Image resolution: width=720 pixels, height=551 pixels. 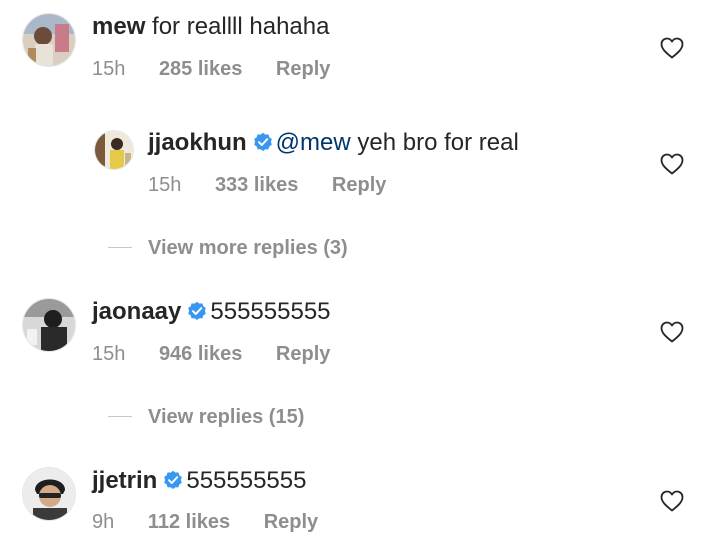 What do you see at coordinates (124, 480) in the screenshot?
I see `username: jjetrin` at bounding box center [124, 480].